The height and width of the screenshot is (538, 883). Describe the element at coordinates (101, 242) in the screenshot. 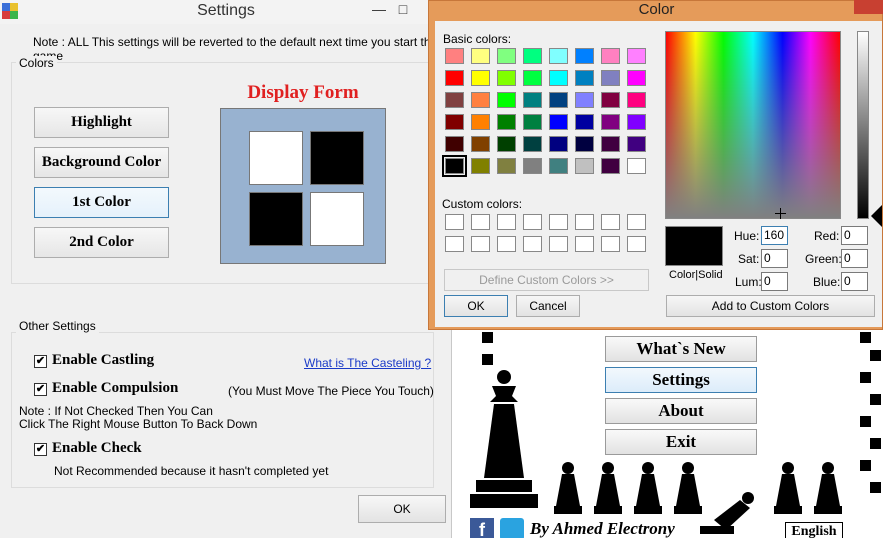

I see `second-color-button: 2nd Color` at that location.